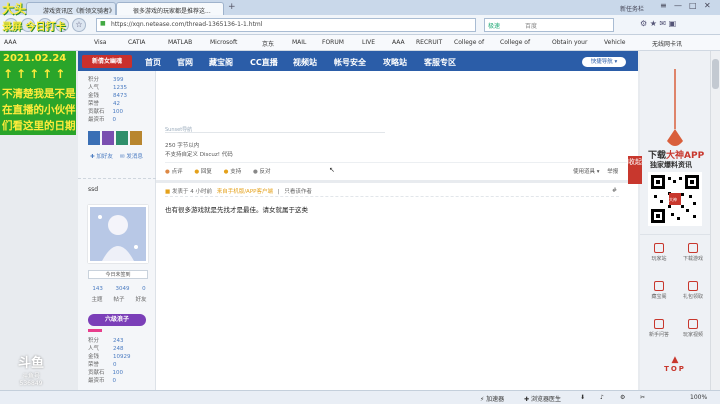 This screenshot has height=404, width=720. Describe the element at coordinates (360, 397) in the screenshot. I see `browser-status-bar: ⚡ 加速器 ✚ 浏览器医生 ⬇ ♪ ⚙ ✂ 100%` at that location.